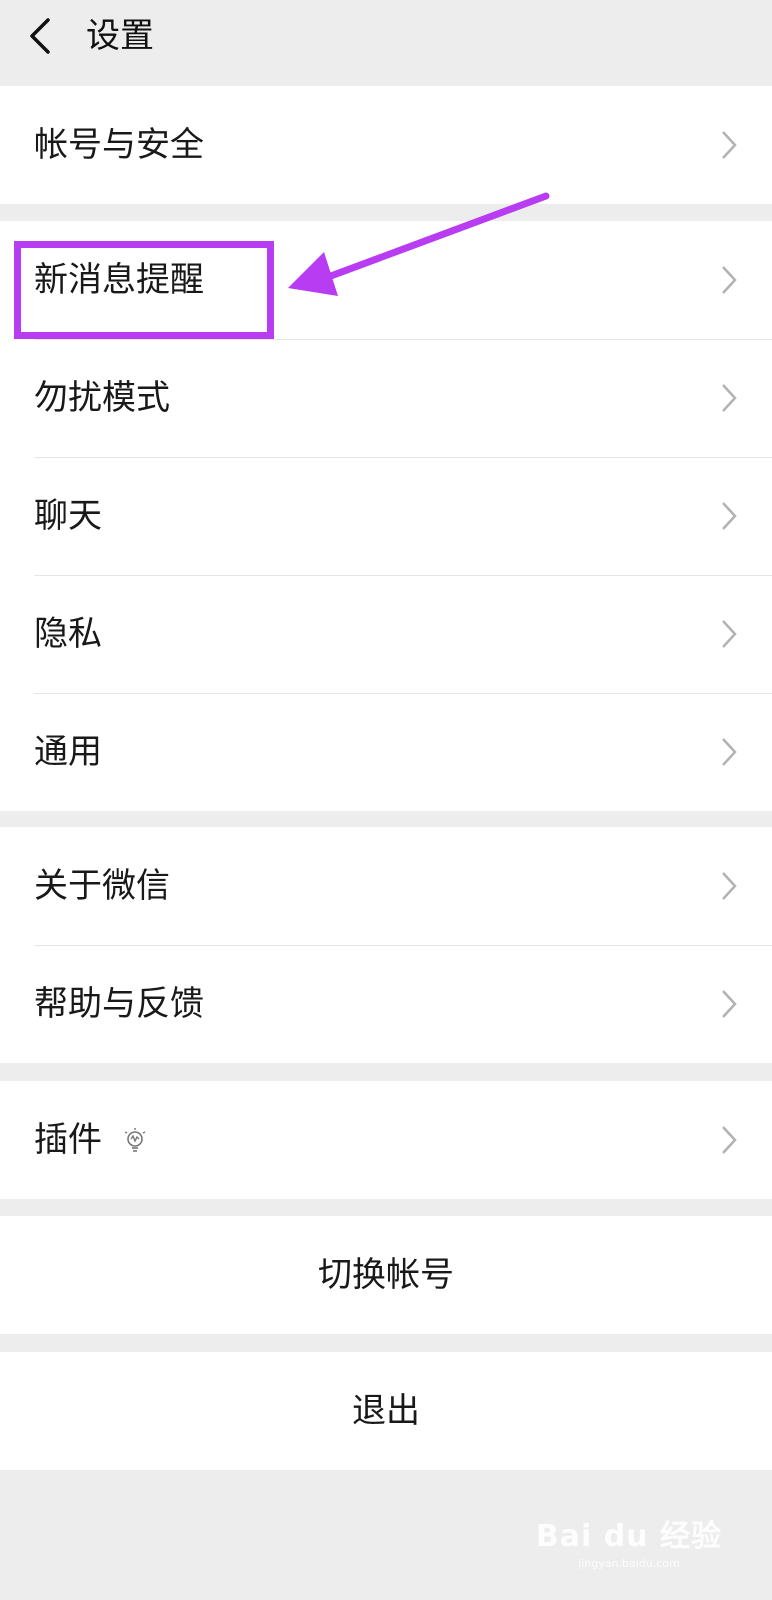 The image size is (772, 1600). What do you see at coordinates (386, 1411) in the screenshot?
I see `logout-button: 退出` at bounding box center [386, 1411].